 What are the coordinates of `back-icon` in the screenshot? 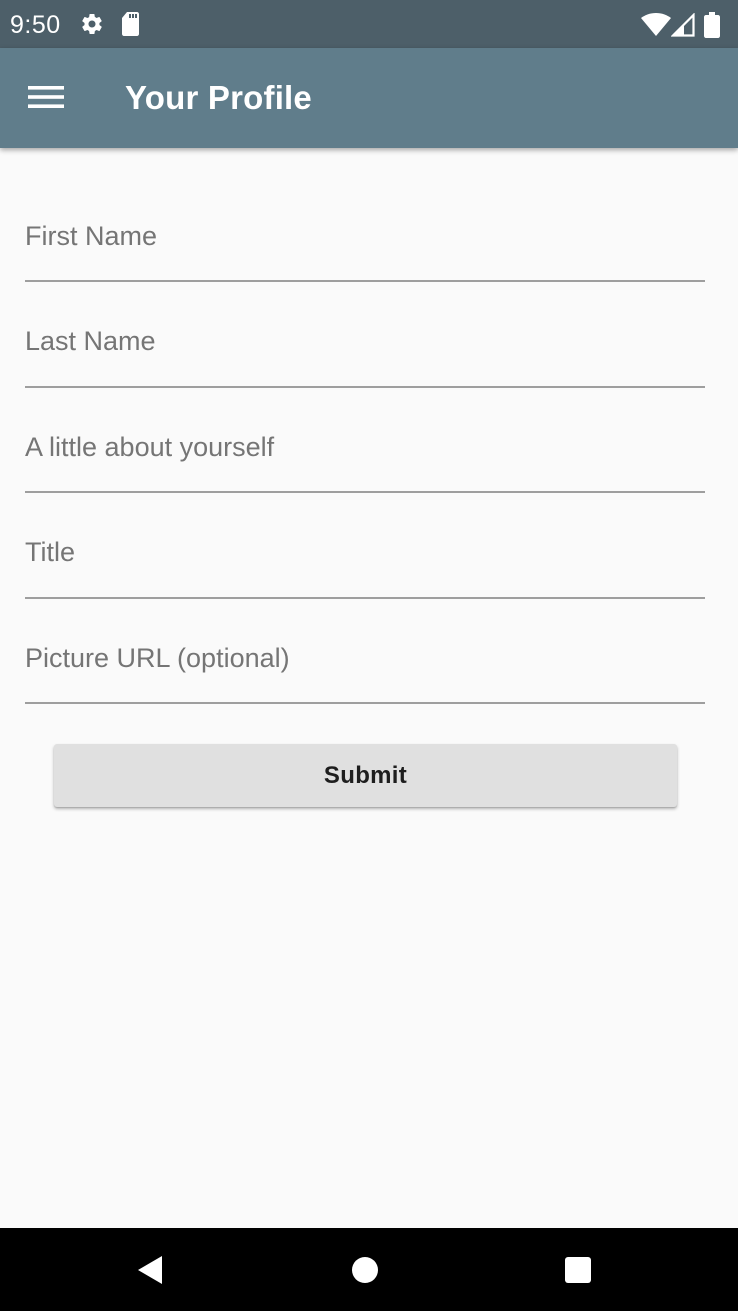 It's located at (150, 1269).